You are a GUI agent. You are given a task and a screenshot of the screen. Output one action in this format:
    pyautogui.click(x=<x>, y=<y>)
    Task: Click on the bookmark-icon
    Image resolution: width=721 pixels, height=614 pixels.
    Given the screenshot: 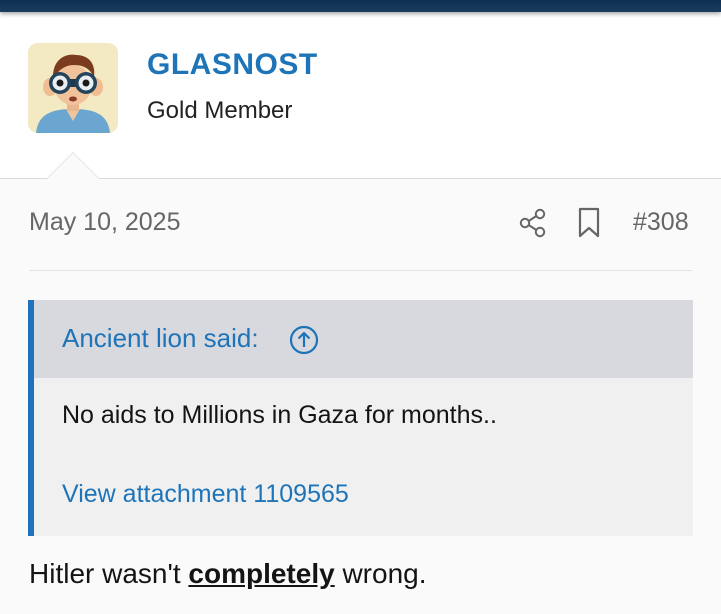 What is the action you would take?
    pyautogui.click(x=589, y=223)
    